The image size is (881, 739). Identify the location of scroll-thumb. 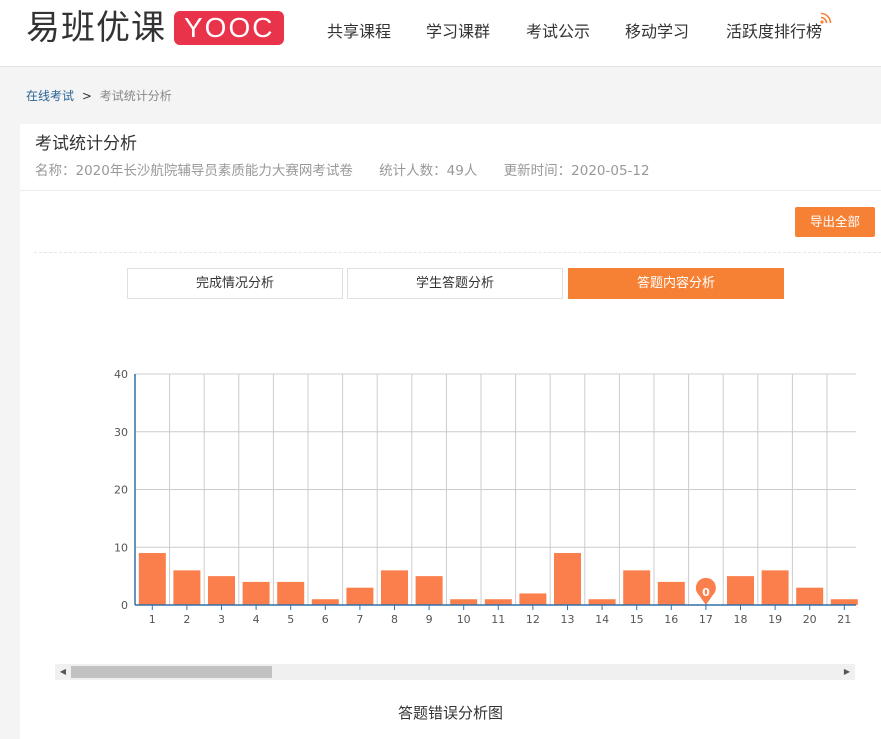
(171, 672).